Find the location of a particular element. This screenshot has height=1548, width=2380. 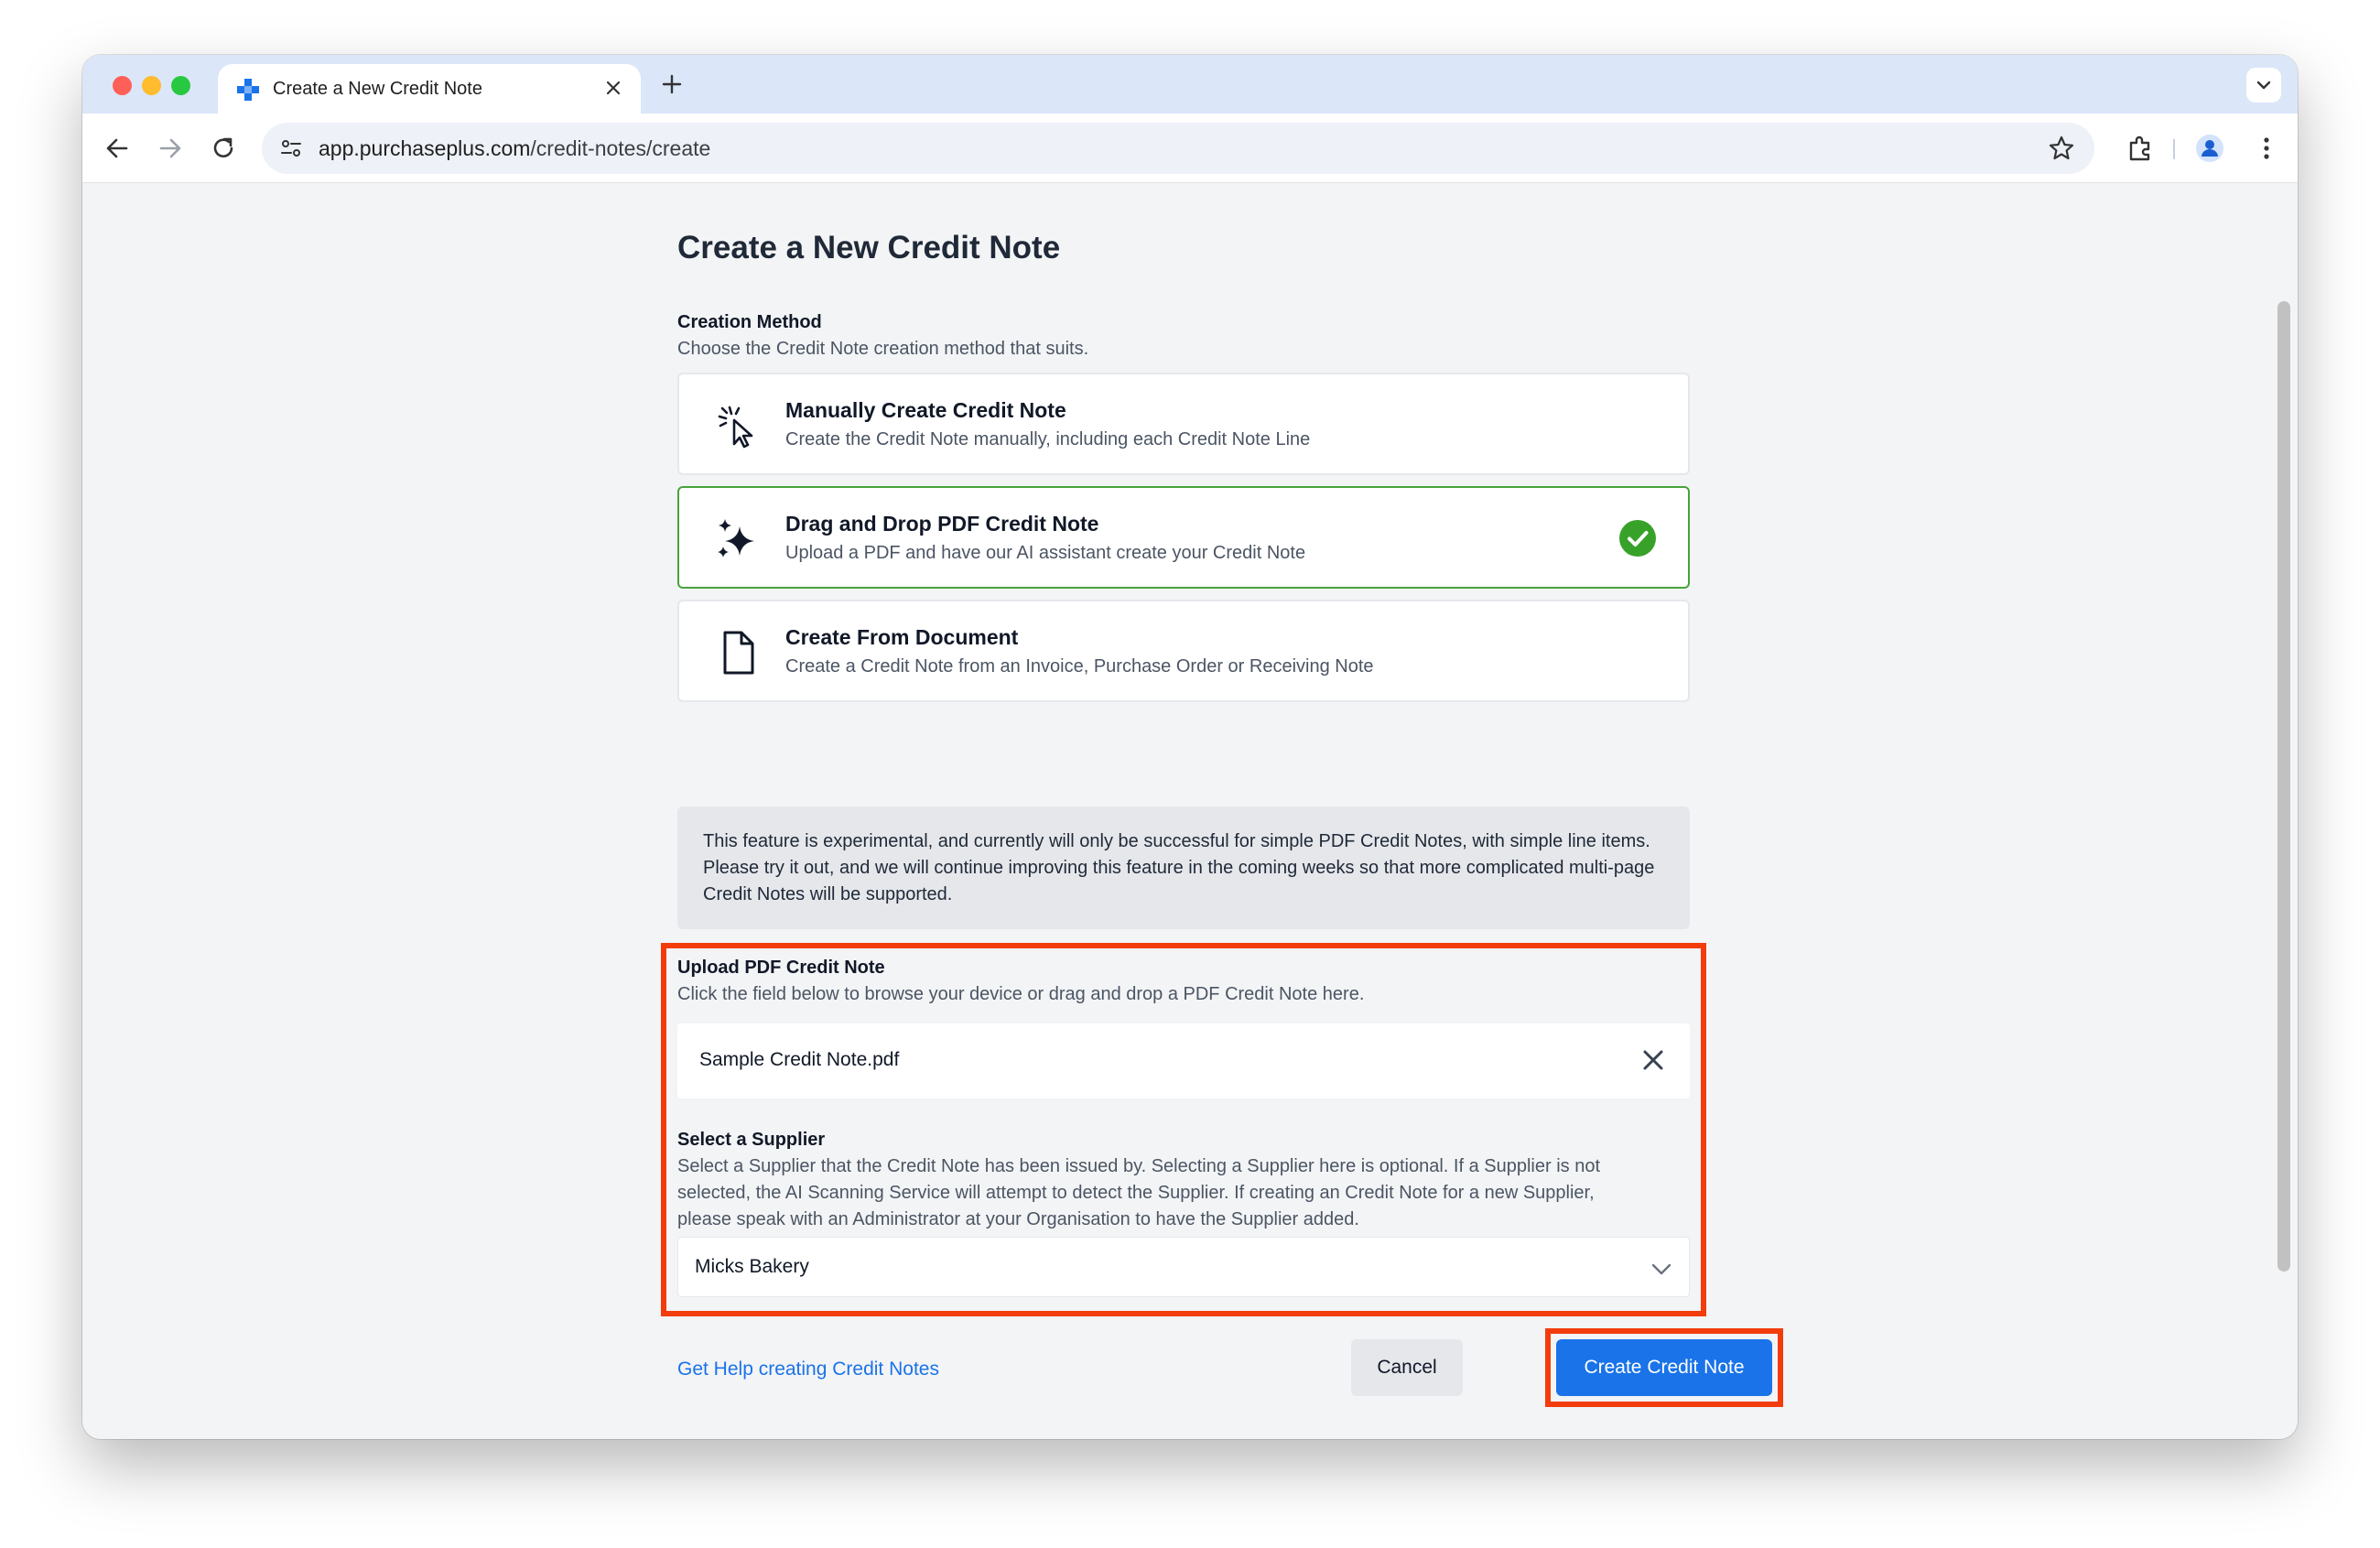

help-link: Get Help creating Credit Notes is located at coordinates (808, 1369).